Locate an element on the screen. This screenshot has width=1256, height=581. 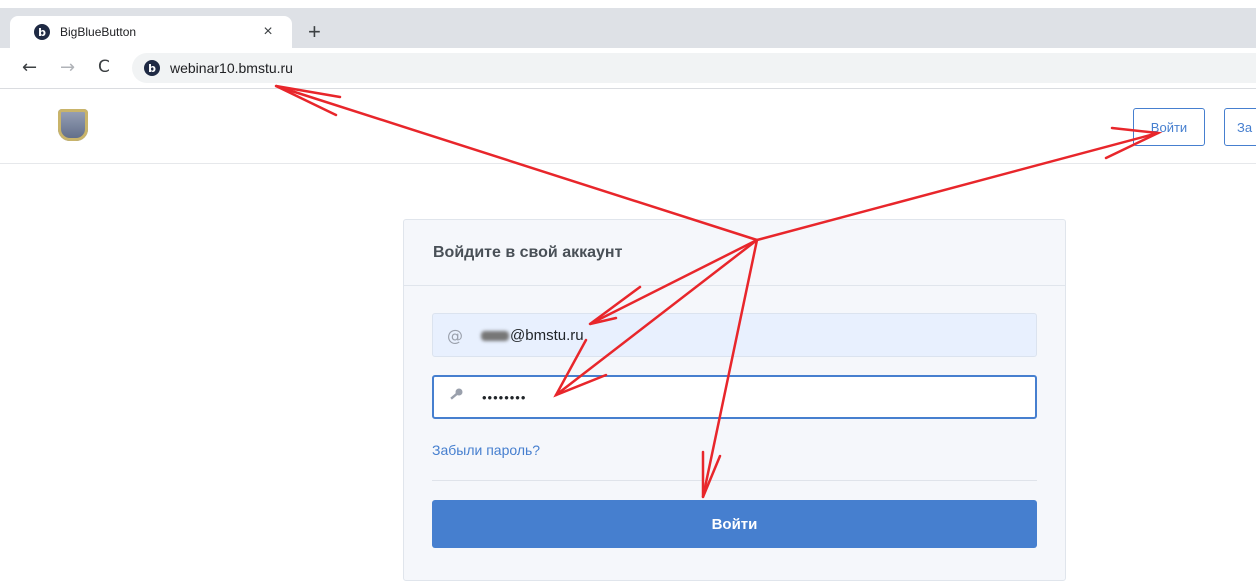
key-icon is located at coordinates (458, 397).